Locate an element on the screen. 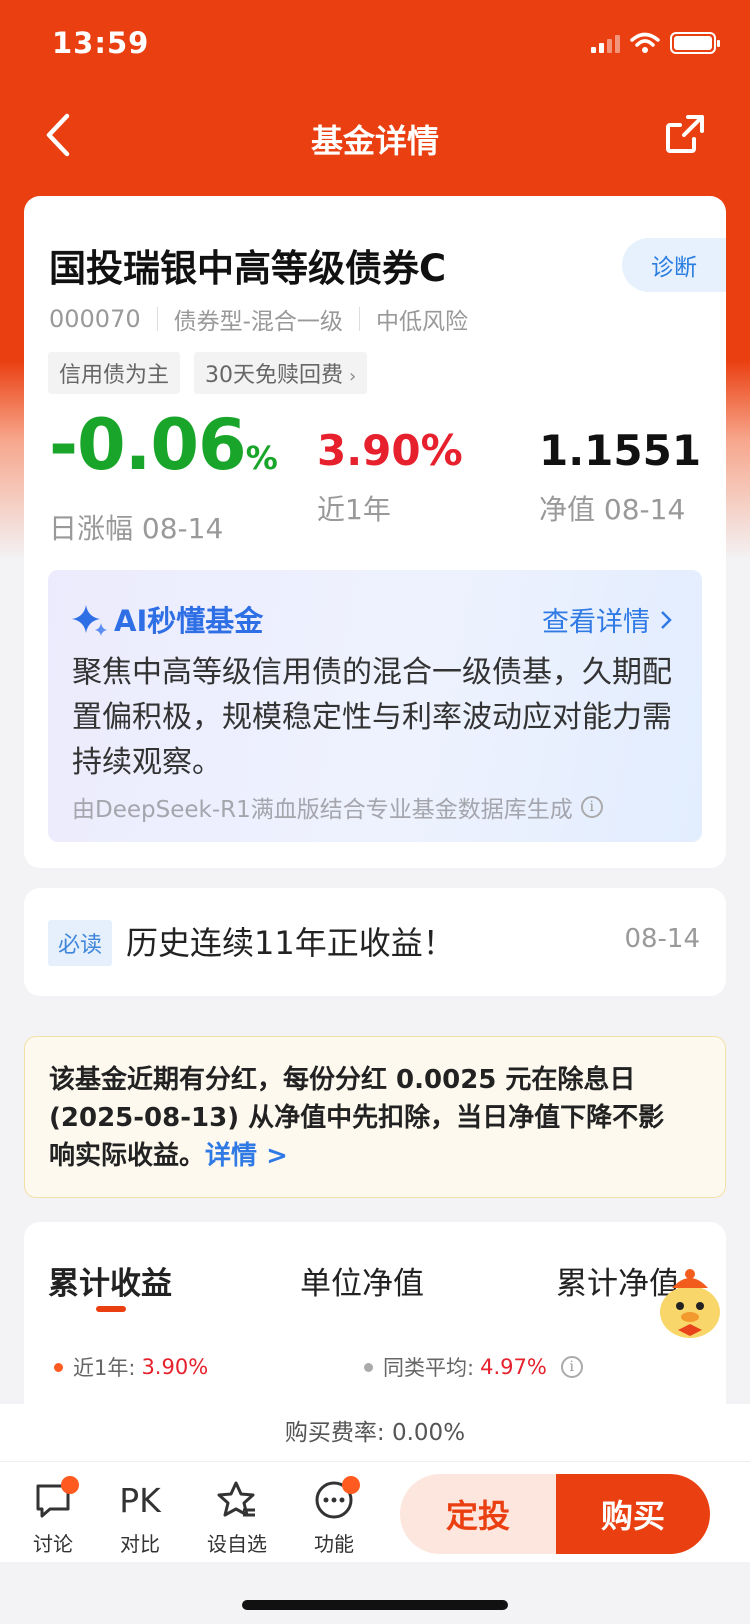  metric-one-year: 3.90% 近1年 is located at coordinates (390, 477).